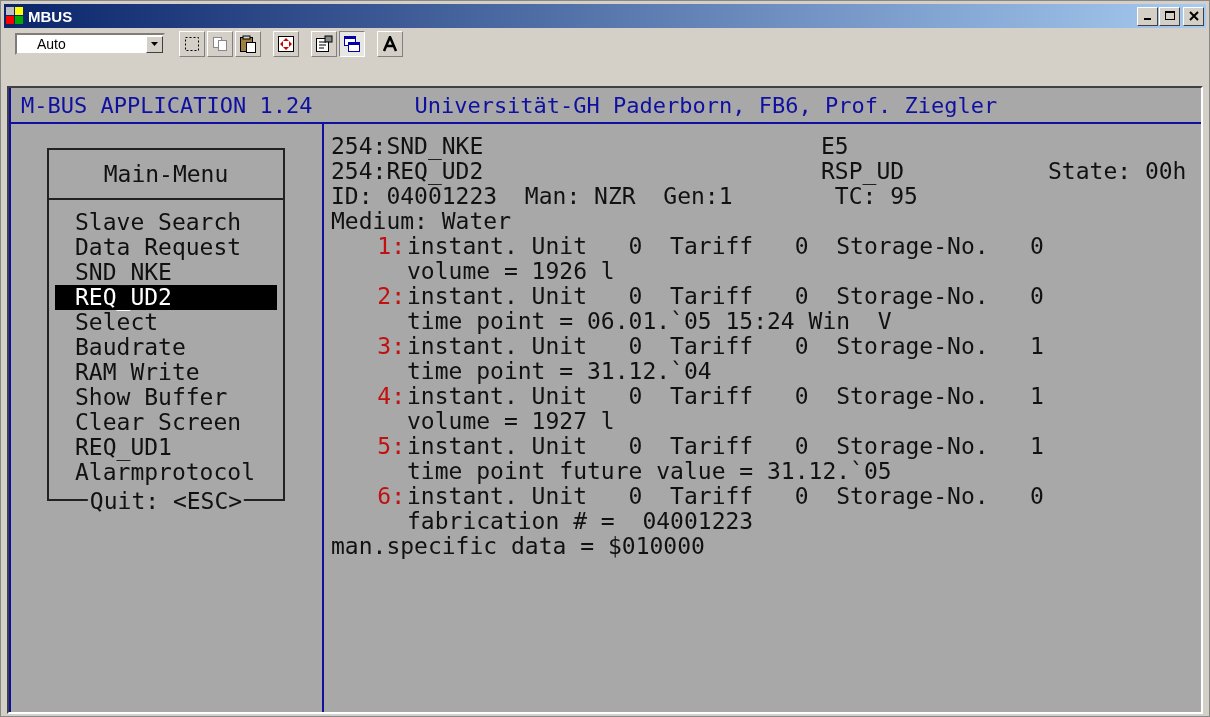 This screenshot has width=1210, height=717. What do you see at coordinates (390, 496) in the screenshot?
I see `record-number: 6:` at bounding box center [390, 496].